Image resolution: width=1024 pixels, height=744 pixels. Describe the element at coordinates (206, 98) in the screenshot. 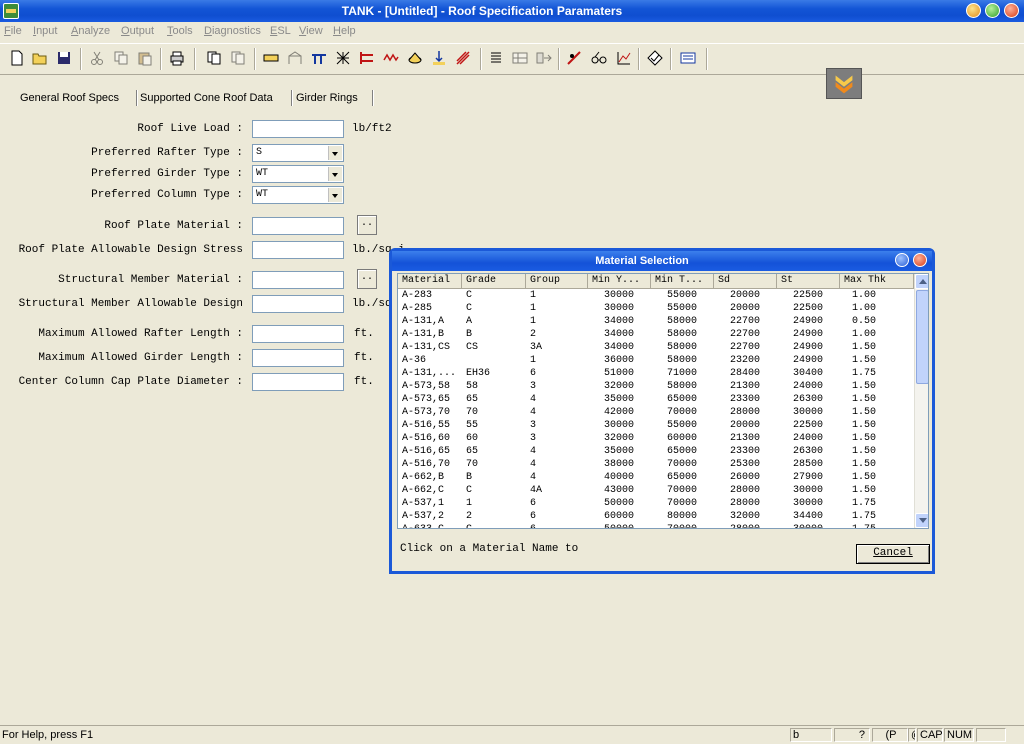

I see `tab-supported-cone-roof-data: Supported Cone Roof Data` at that location.